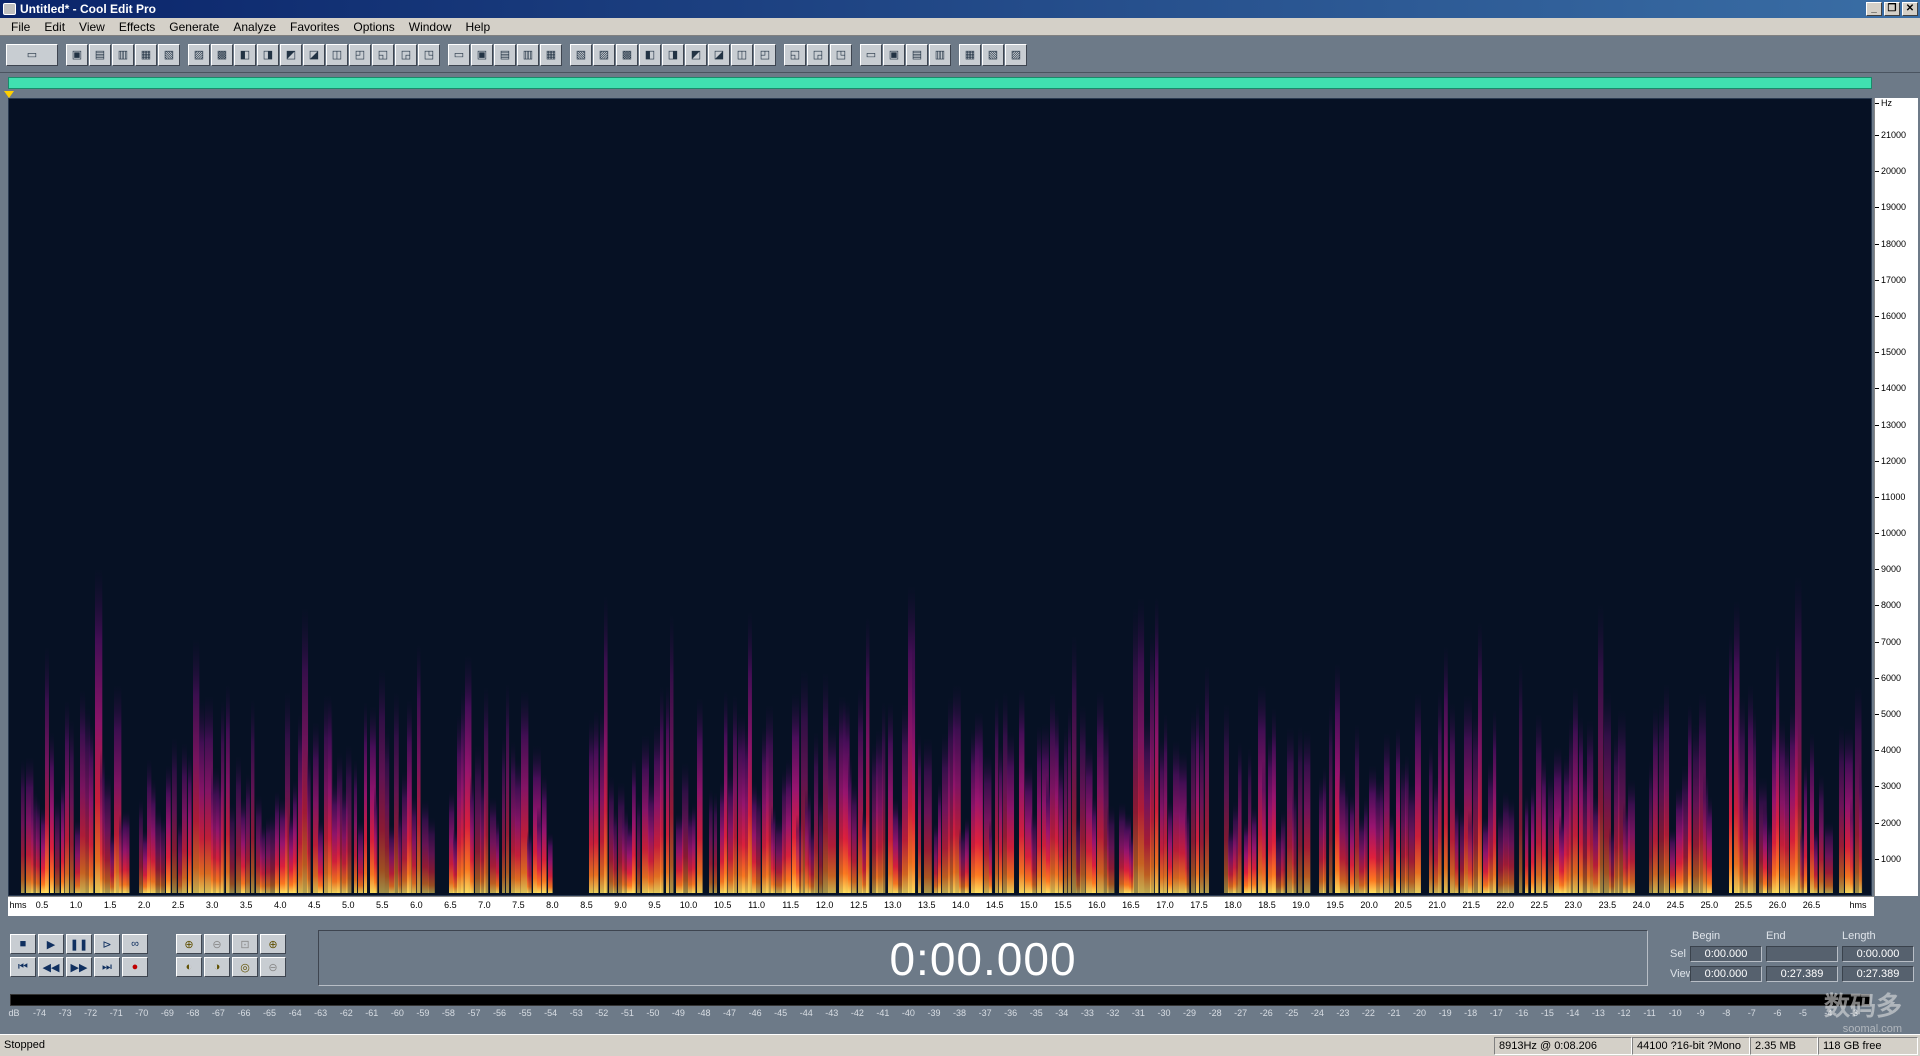 Image resolution: width=1920 pixels, height=1056 pixels. Describe the element at coordinates (137, 27) in the screenshot. I see `menu-effects: Effects` at that location.